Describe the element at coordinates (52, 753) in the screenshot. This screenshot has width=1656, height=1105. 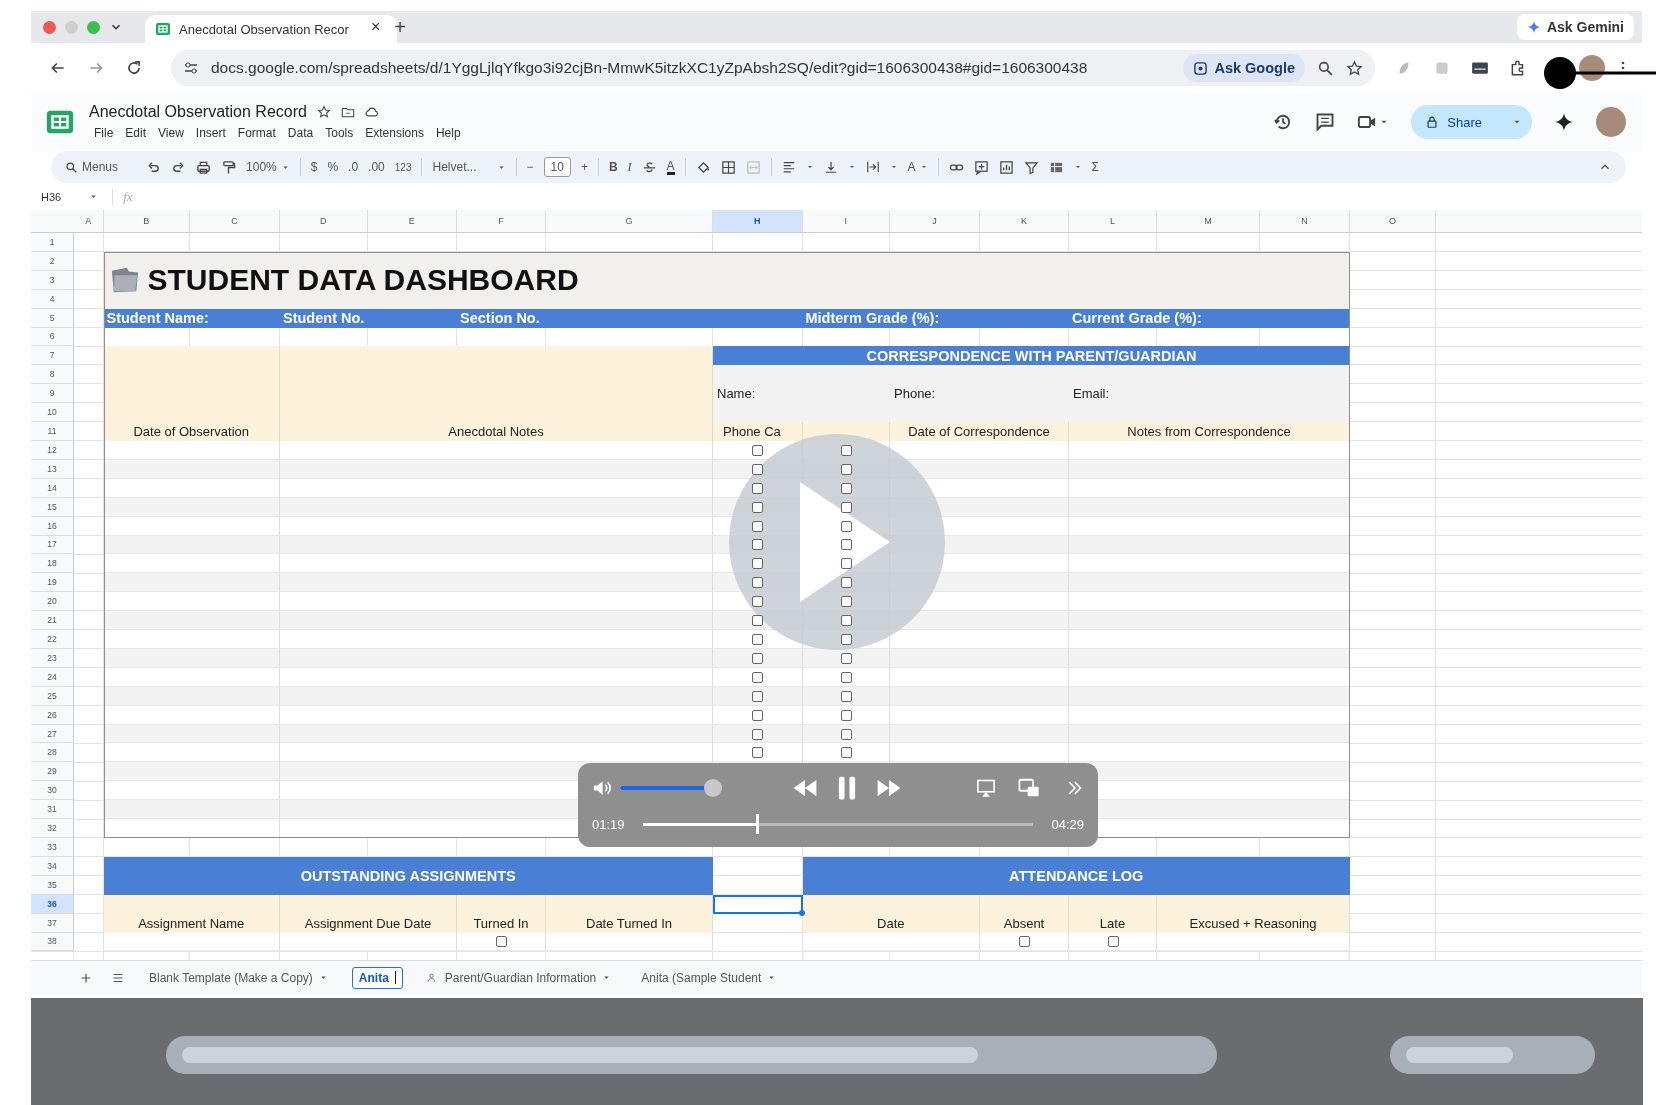
I see `row-header: 28` at that location.